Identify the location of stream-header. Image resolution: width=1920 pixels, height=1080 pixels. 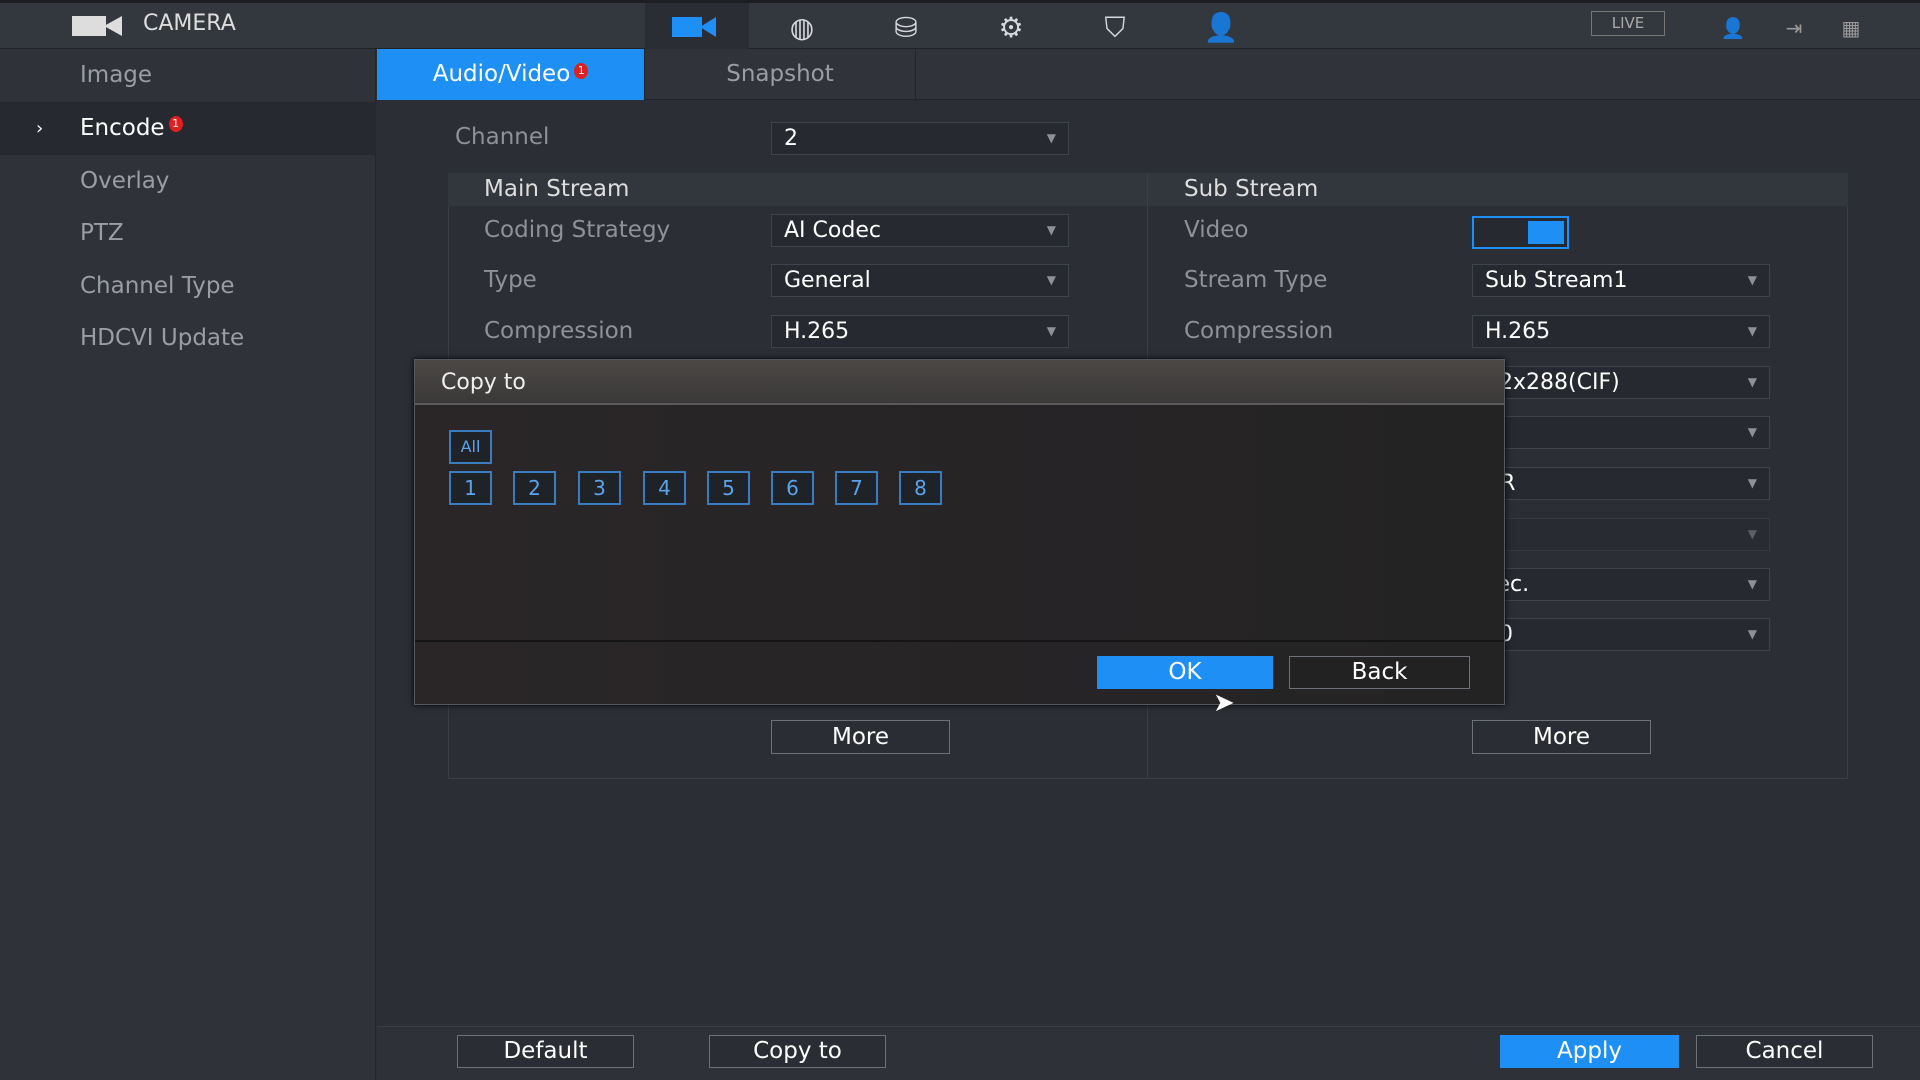
(1148, 189).